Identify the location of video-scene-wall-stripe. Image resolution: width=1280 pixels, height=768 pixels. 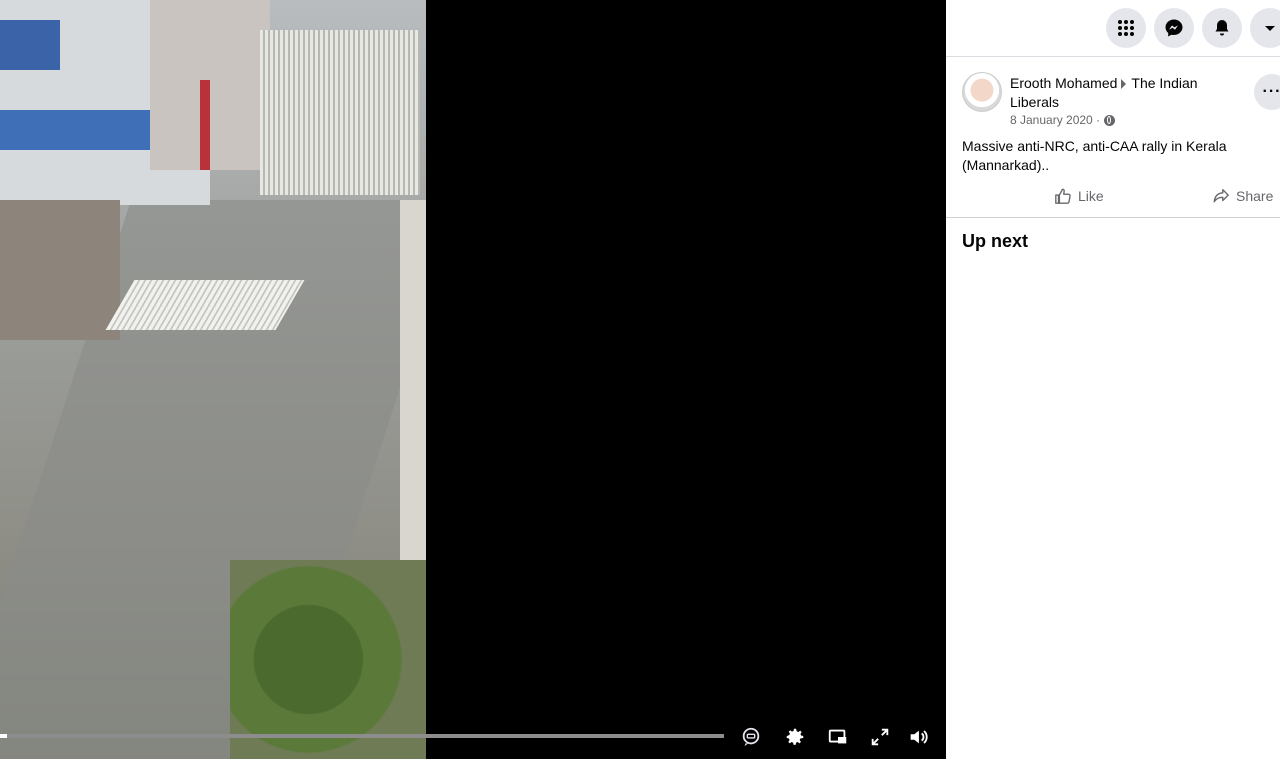
(205, 125).